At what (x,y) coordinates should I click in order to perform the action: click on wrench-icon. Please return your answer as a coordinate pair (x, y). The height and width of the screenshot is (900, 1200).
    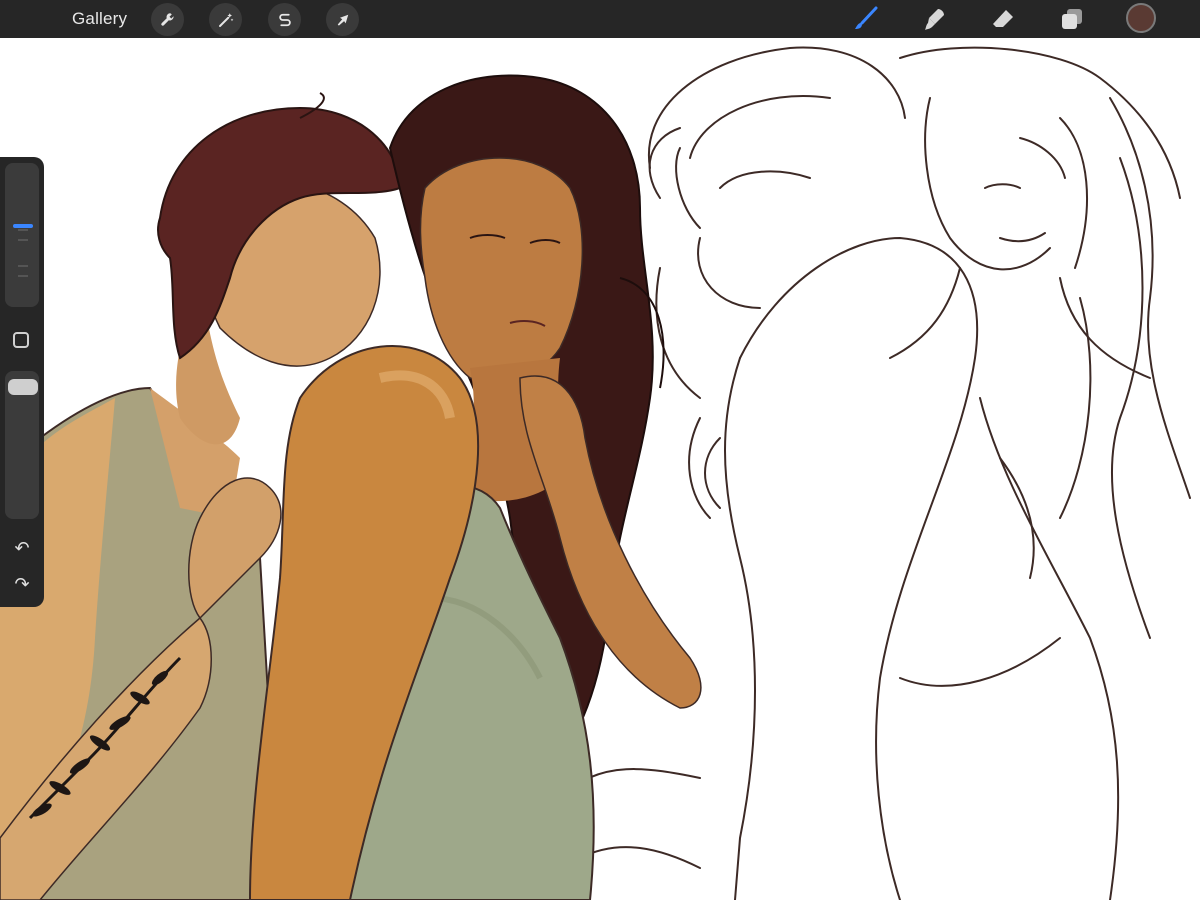
    Looking at the image, I should click on (167, 19).